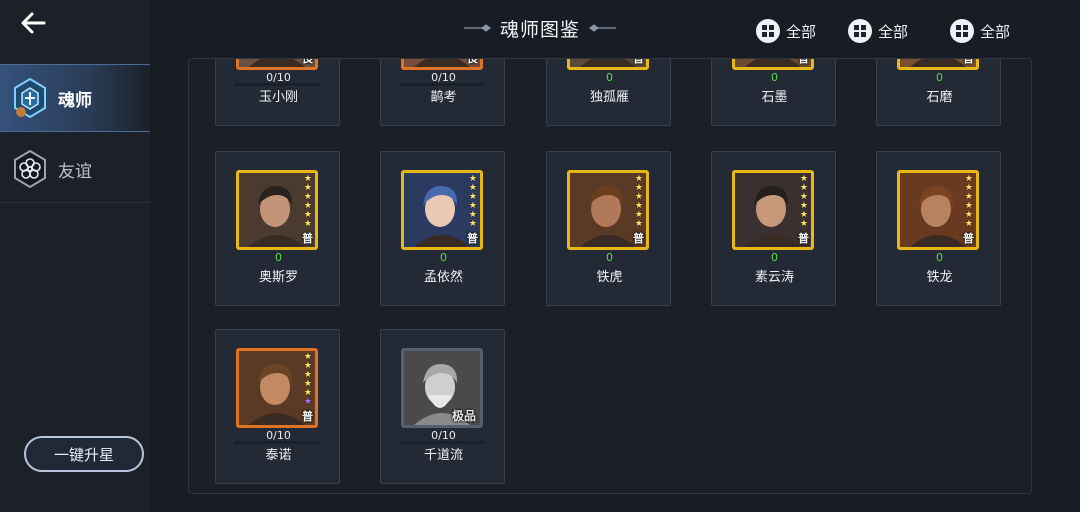  What do you see at coordinates (84, 454) in the screenshot?
I see `one-click-star-up-button: 一键升星` at bounding box center [84, 454].